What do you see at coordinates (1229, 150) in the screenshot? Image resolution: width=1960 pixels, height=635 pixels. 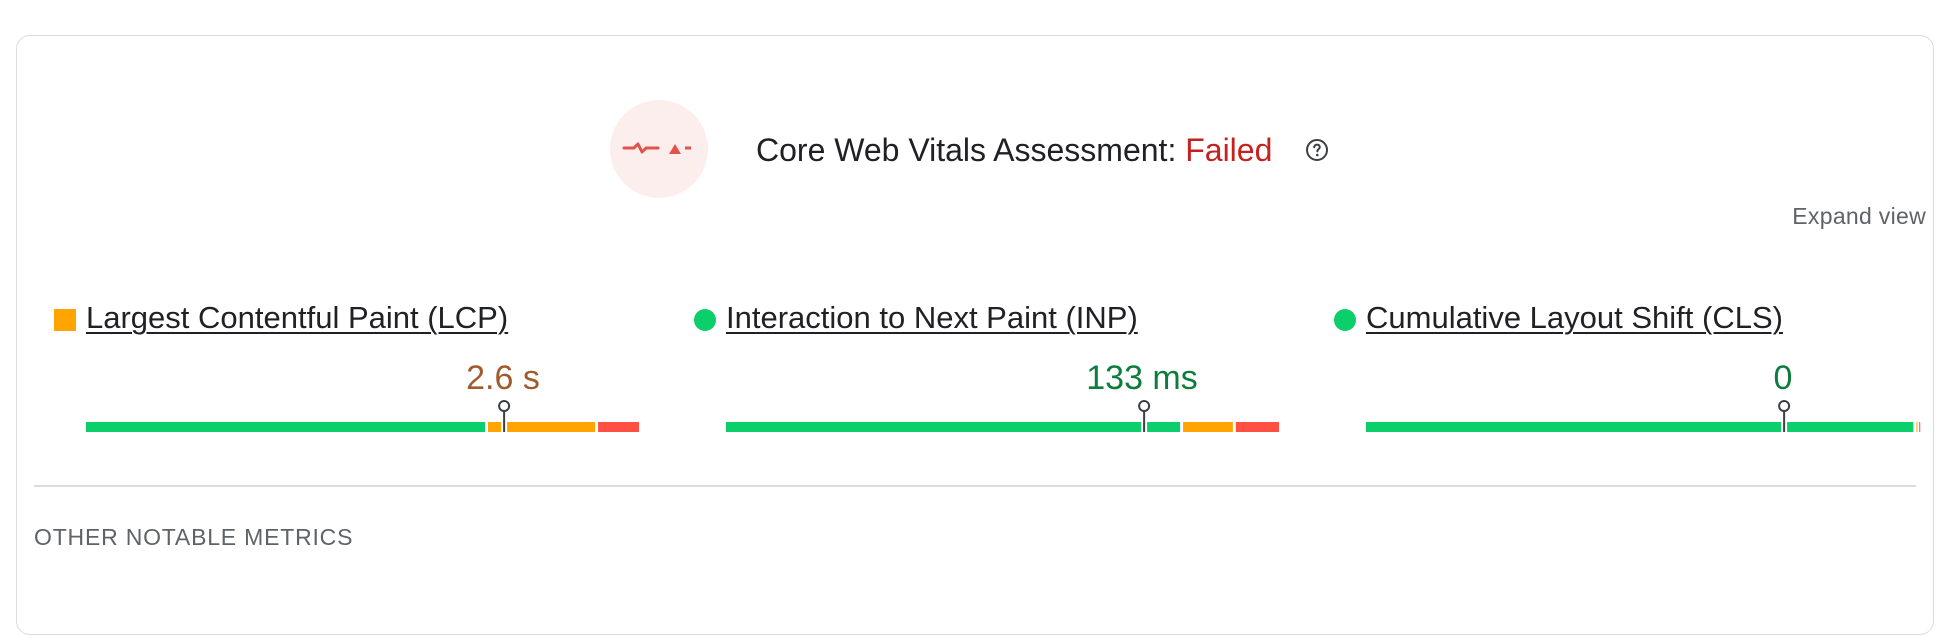 I see `assessment-status: Failed` at bounding box center [1229, 150].